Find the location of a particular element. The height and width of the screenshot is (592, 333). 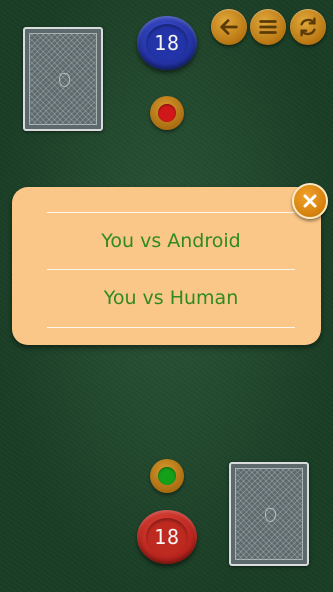

opponent-card-deck is located at coordinates (63, 79).